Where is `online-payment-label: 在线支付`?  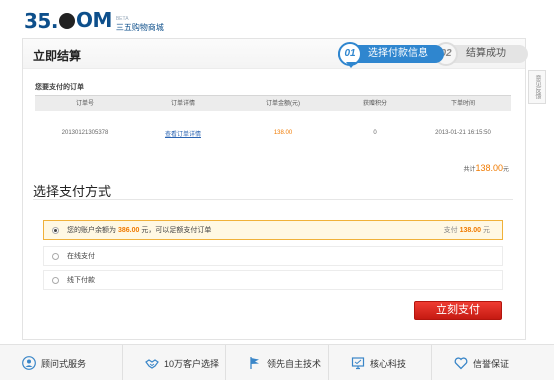 online-payment-label: 在线支付 is located at coordinates (81, 256).